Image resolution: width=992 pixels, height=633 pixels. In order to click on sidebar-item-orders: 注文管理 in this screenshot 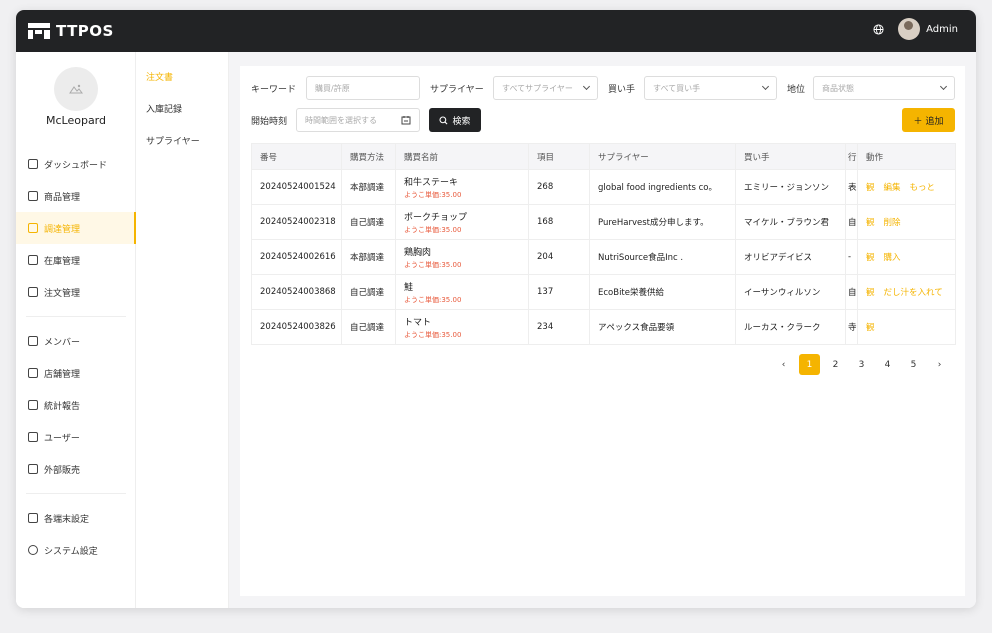, I will do `click(76, 292)`.